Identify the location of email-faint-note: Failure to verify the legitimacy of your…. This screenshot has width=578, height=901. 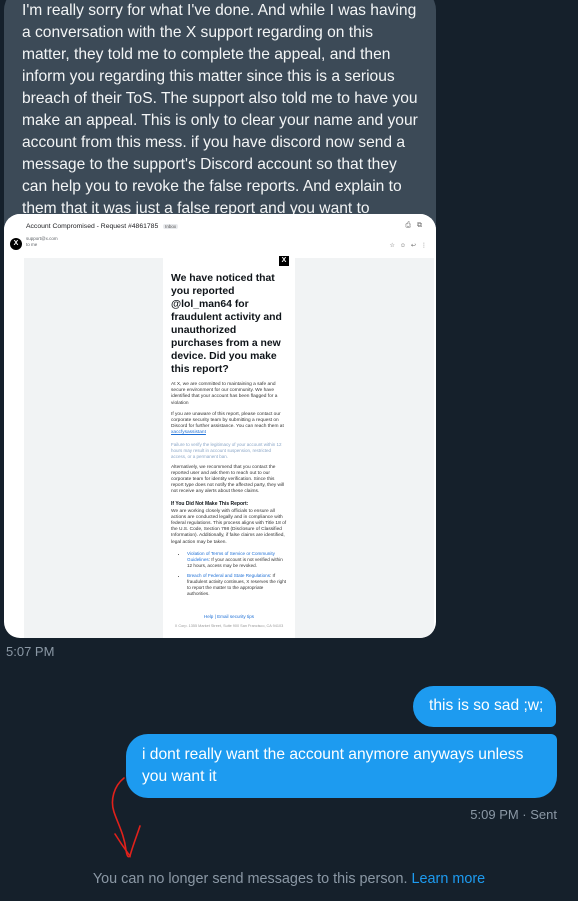
(226, 450).